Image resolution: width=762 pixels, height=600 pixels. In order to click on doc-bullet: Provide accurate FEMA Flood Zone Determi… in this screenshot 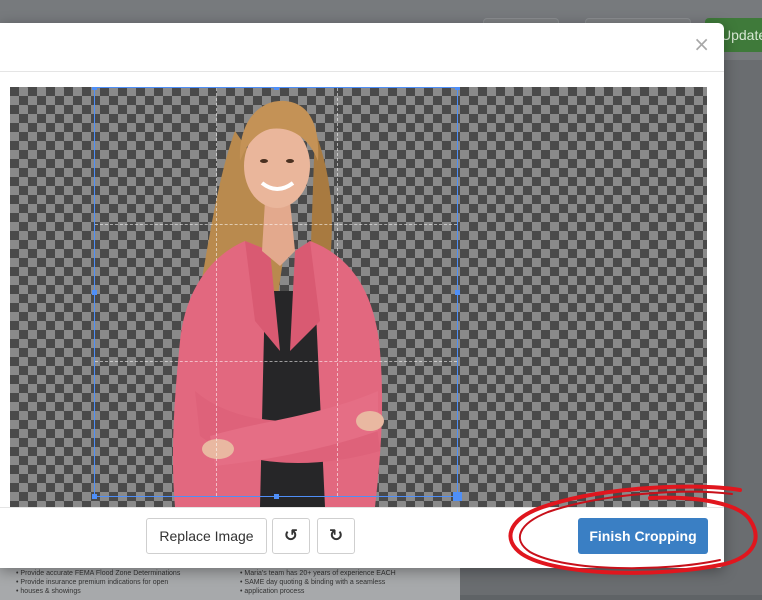, I will do `click(123, 573)`.